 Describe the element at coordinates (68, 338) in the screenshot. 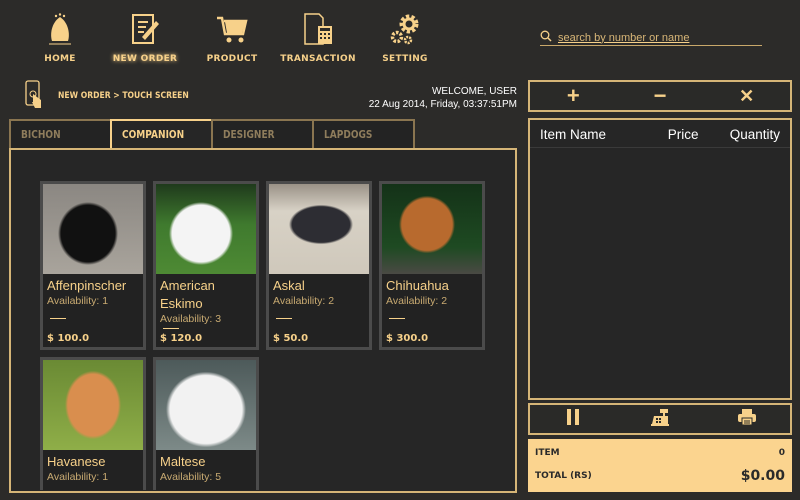

I see `product-price: $ 100.0` at that location.